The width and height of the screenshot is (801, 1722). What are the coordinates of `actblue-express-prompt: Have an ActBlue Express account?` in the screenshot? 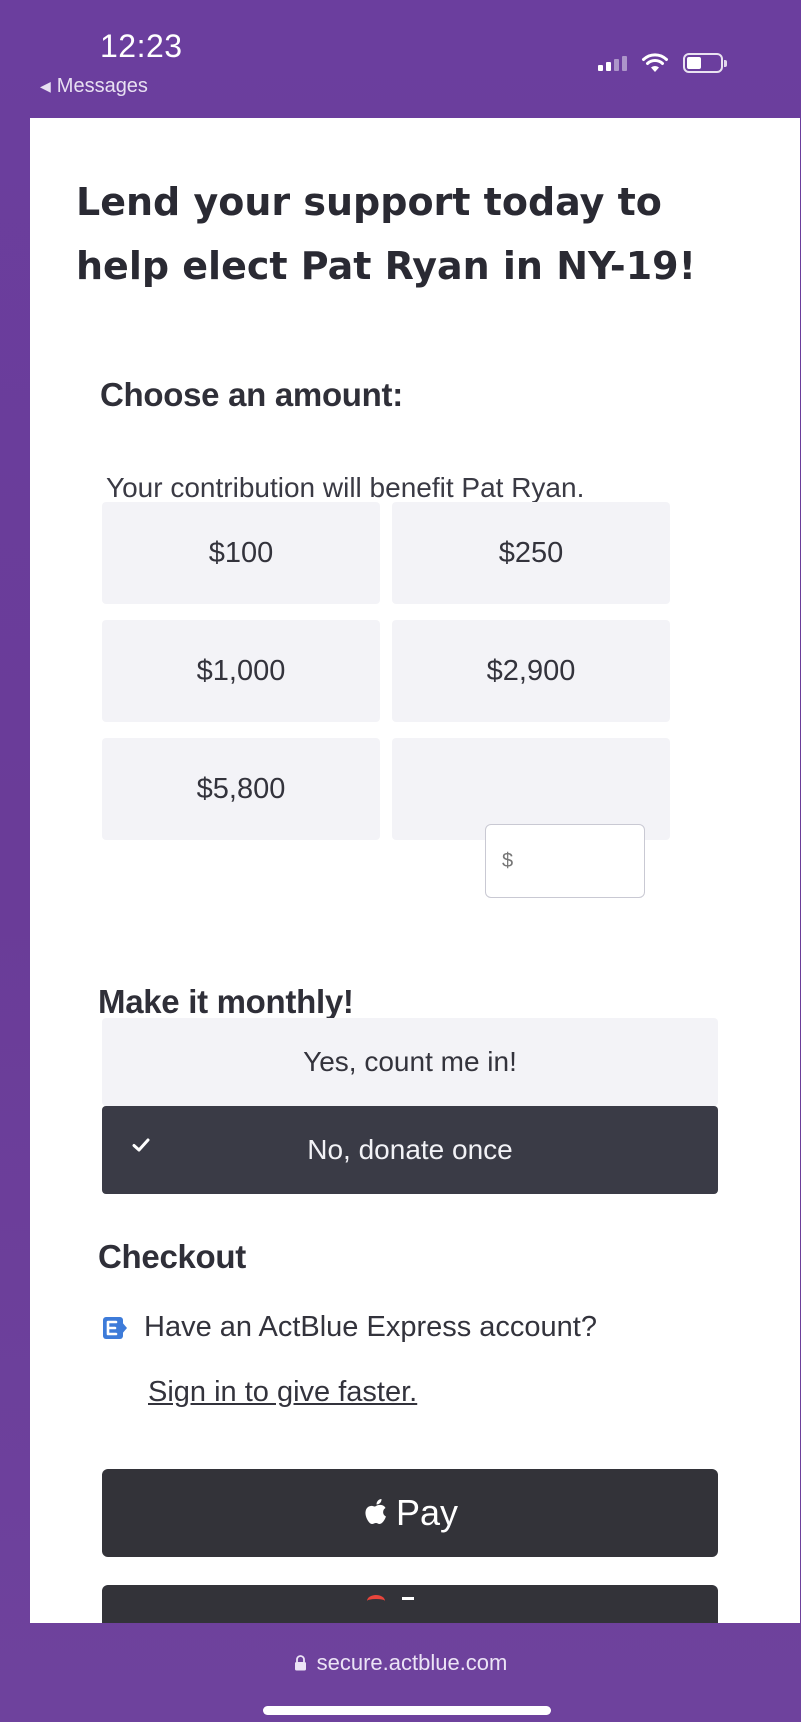 It's located at (349, 1327).